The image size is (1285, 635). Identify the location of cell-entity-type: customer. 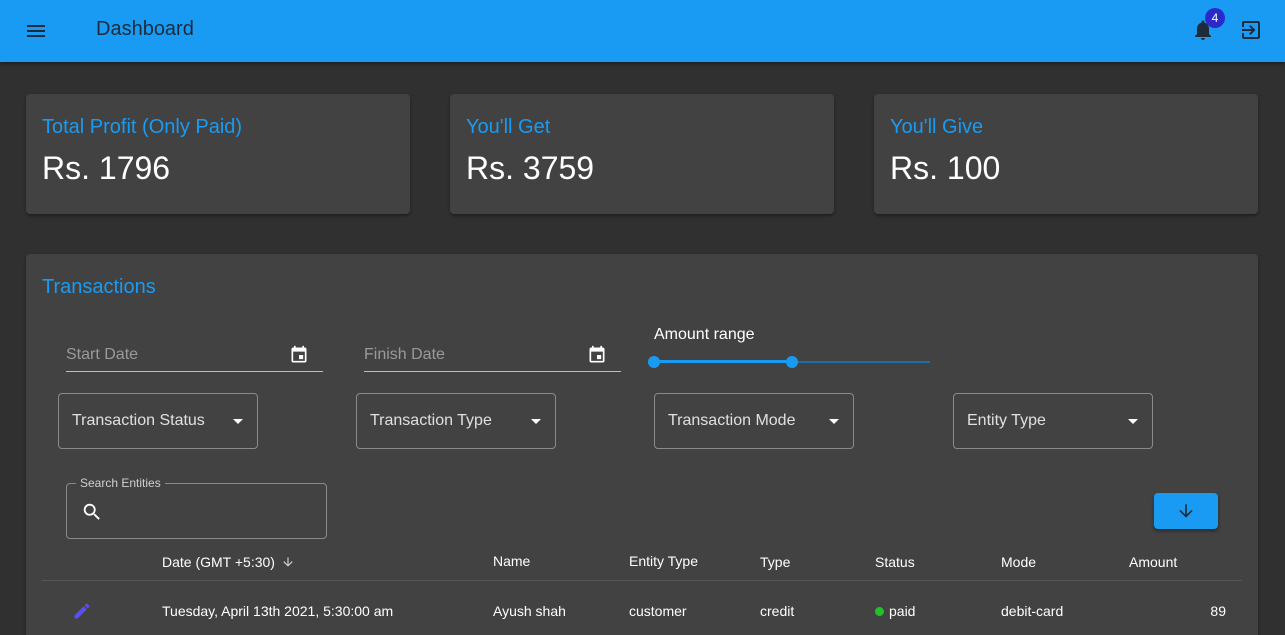
(658, 611).